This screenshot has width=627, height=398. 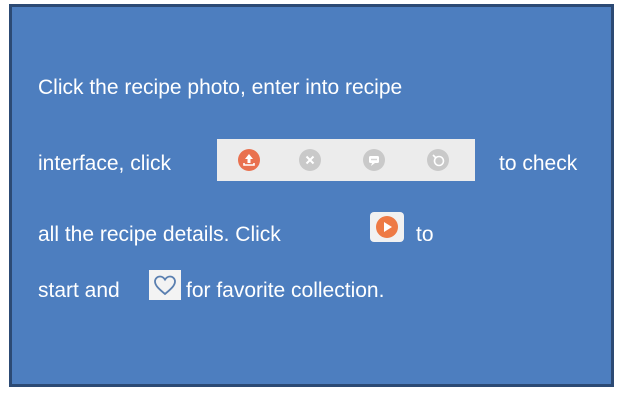 What do you see at coordinates (79, 290) in the screenshot?
I see `instruction-line-4-start: start and` at bounding box center [79, 290].